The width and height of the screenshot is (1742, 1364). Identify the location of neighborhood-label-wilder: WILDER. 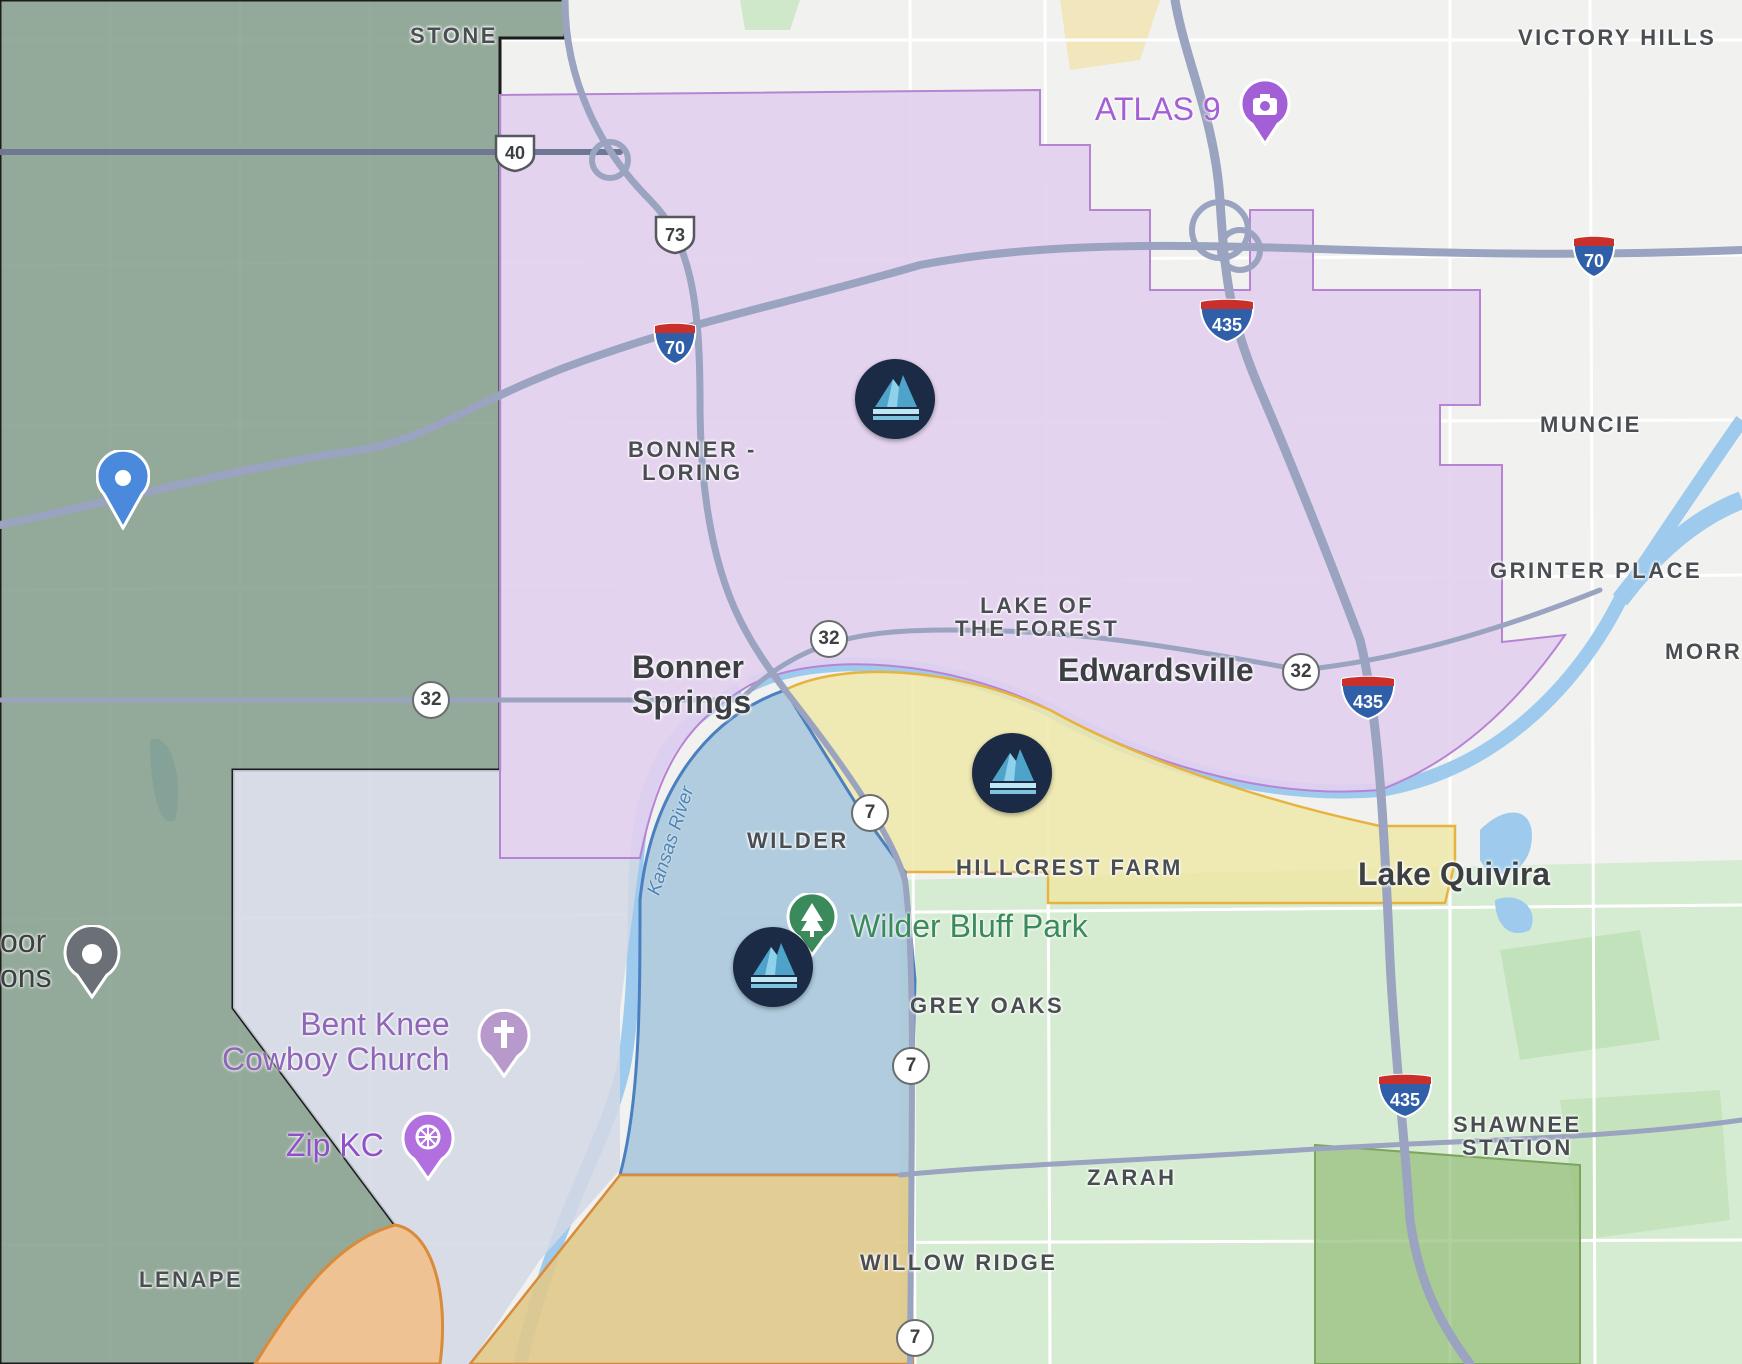
(798, 840).